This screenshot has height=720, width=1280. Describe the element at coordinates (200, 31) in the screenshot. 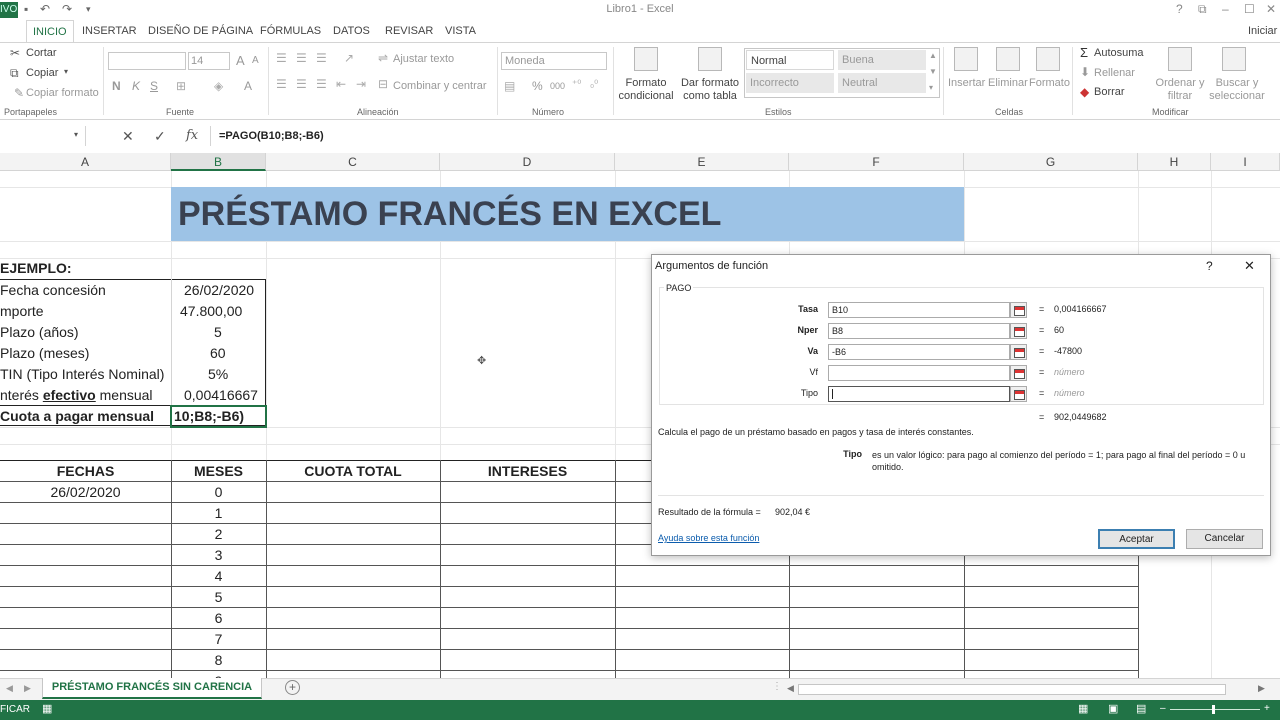

I see `tab-diseno: DISEÑO DE PÁGINA` at that location.